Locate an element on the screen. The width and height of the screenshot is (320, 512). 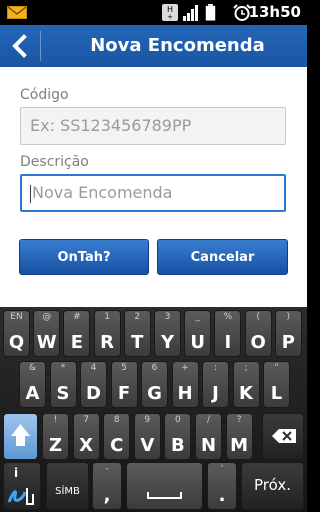
key-r: 1R is located at coordinates (107, 333).